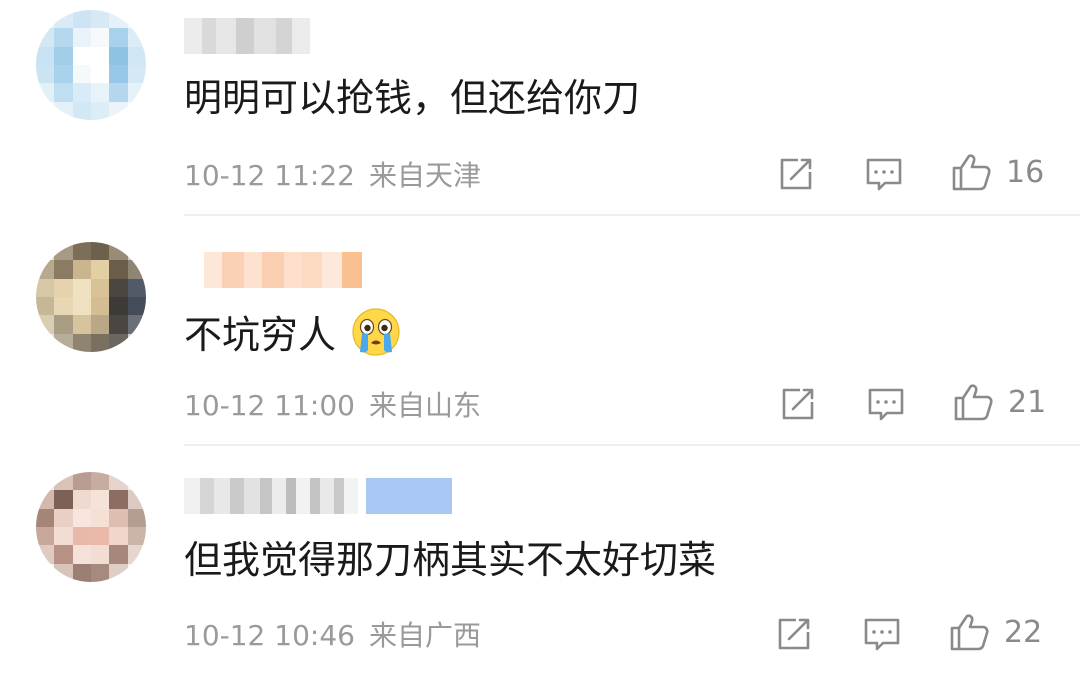  What do you see at coordinates (1027, 402) in the screenshot?
I see `like-count: 21` at bounding box center [1027, 402].